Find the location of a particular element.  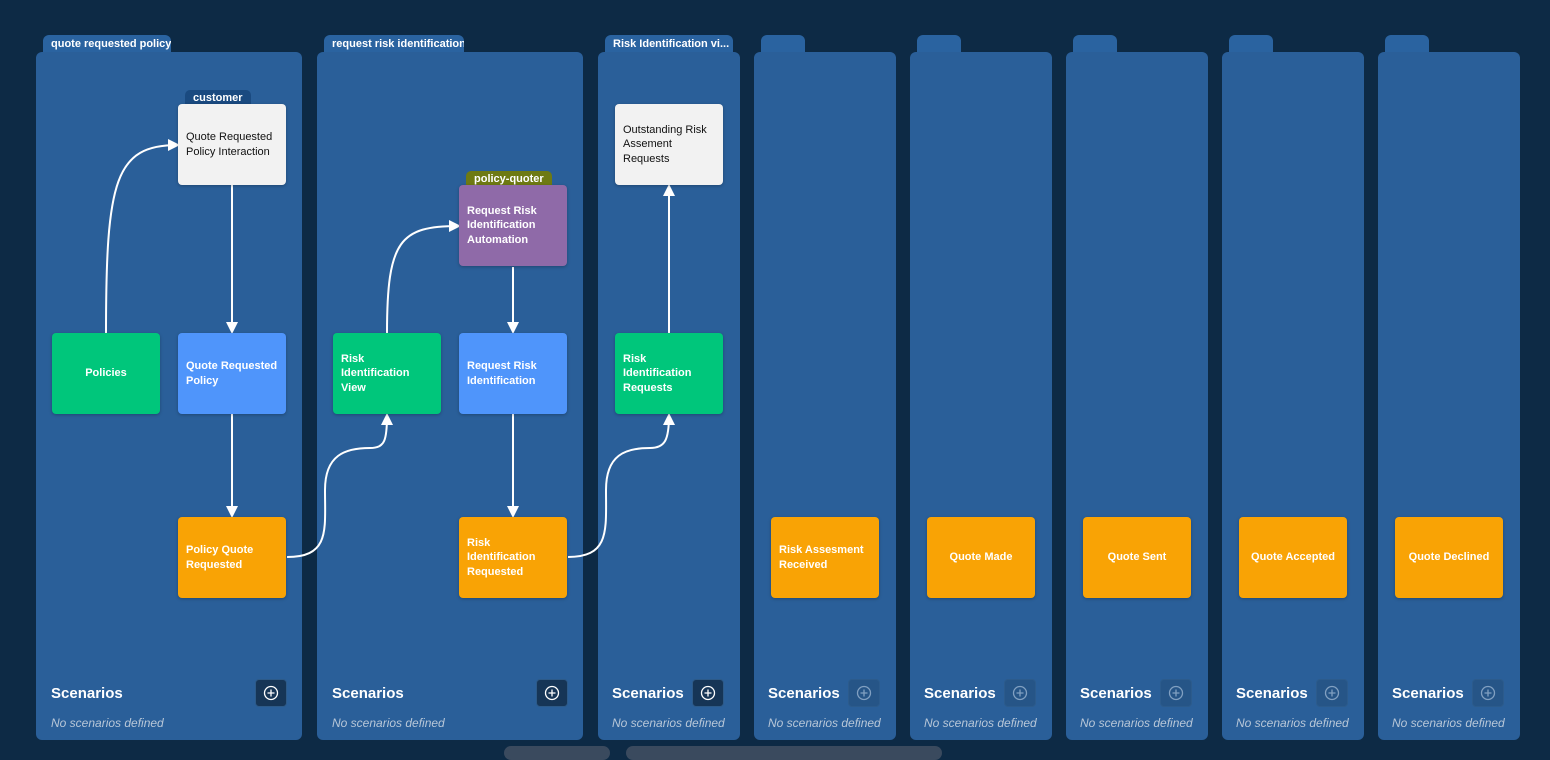

scenarios-title-8: Scenarios is located at coordinates (1428, 693).